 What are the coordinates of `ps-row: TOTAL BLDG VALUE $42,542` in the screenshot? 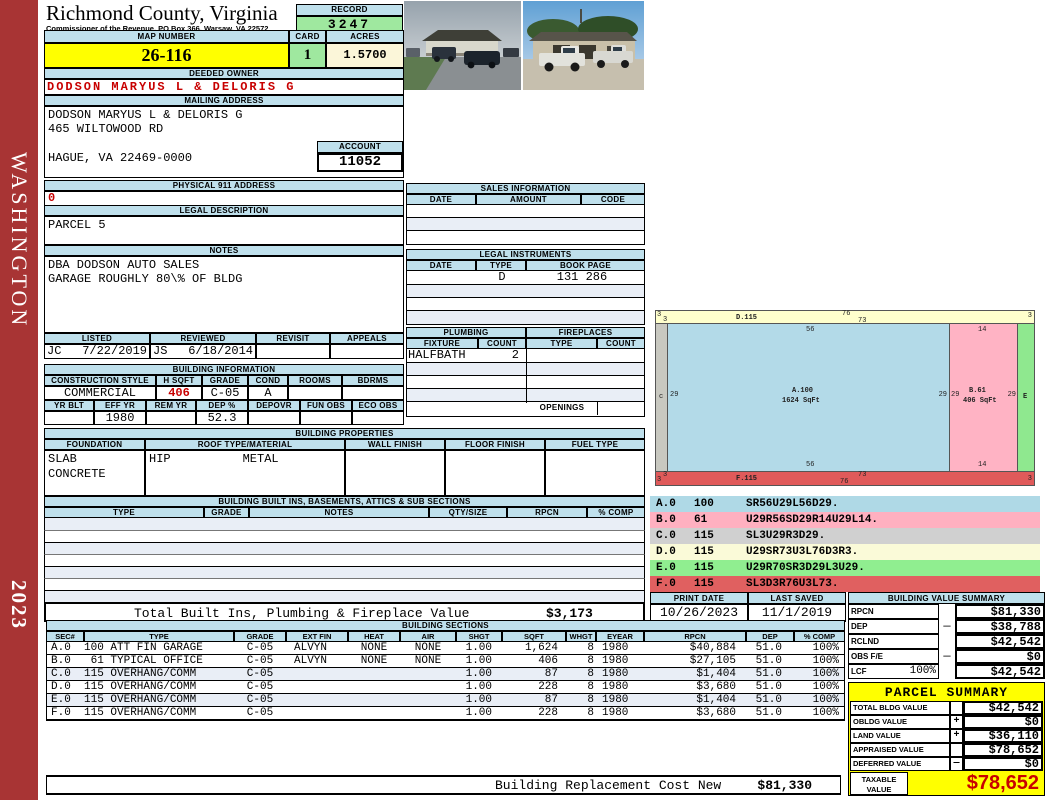 It's located at (946, 708).